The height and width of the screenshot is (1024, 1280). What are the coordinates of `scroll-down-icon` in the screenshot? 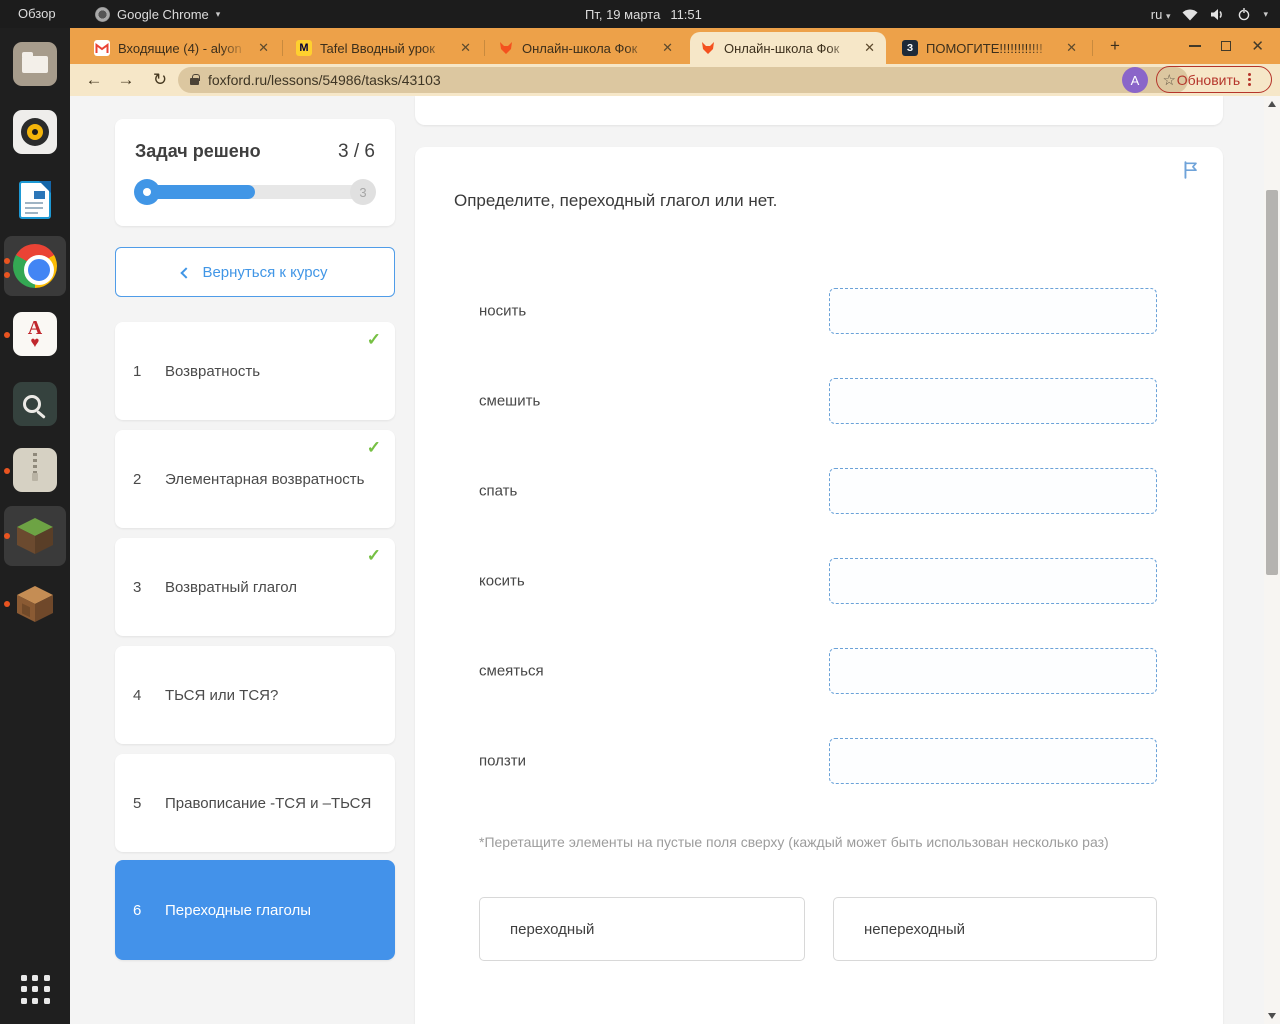 It's located at (1272, 1016).